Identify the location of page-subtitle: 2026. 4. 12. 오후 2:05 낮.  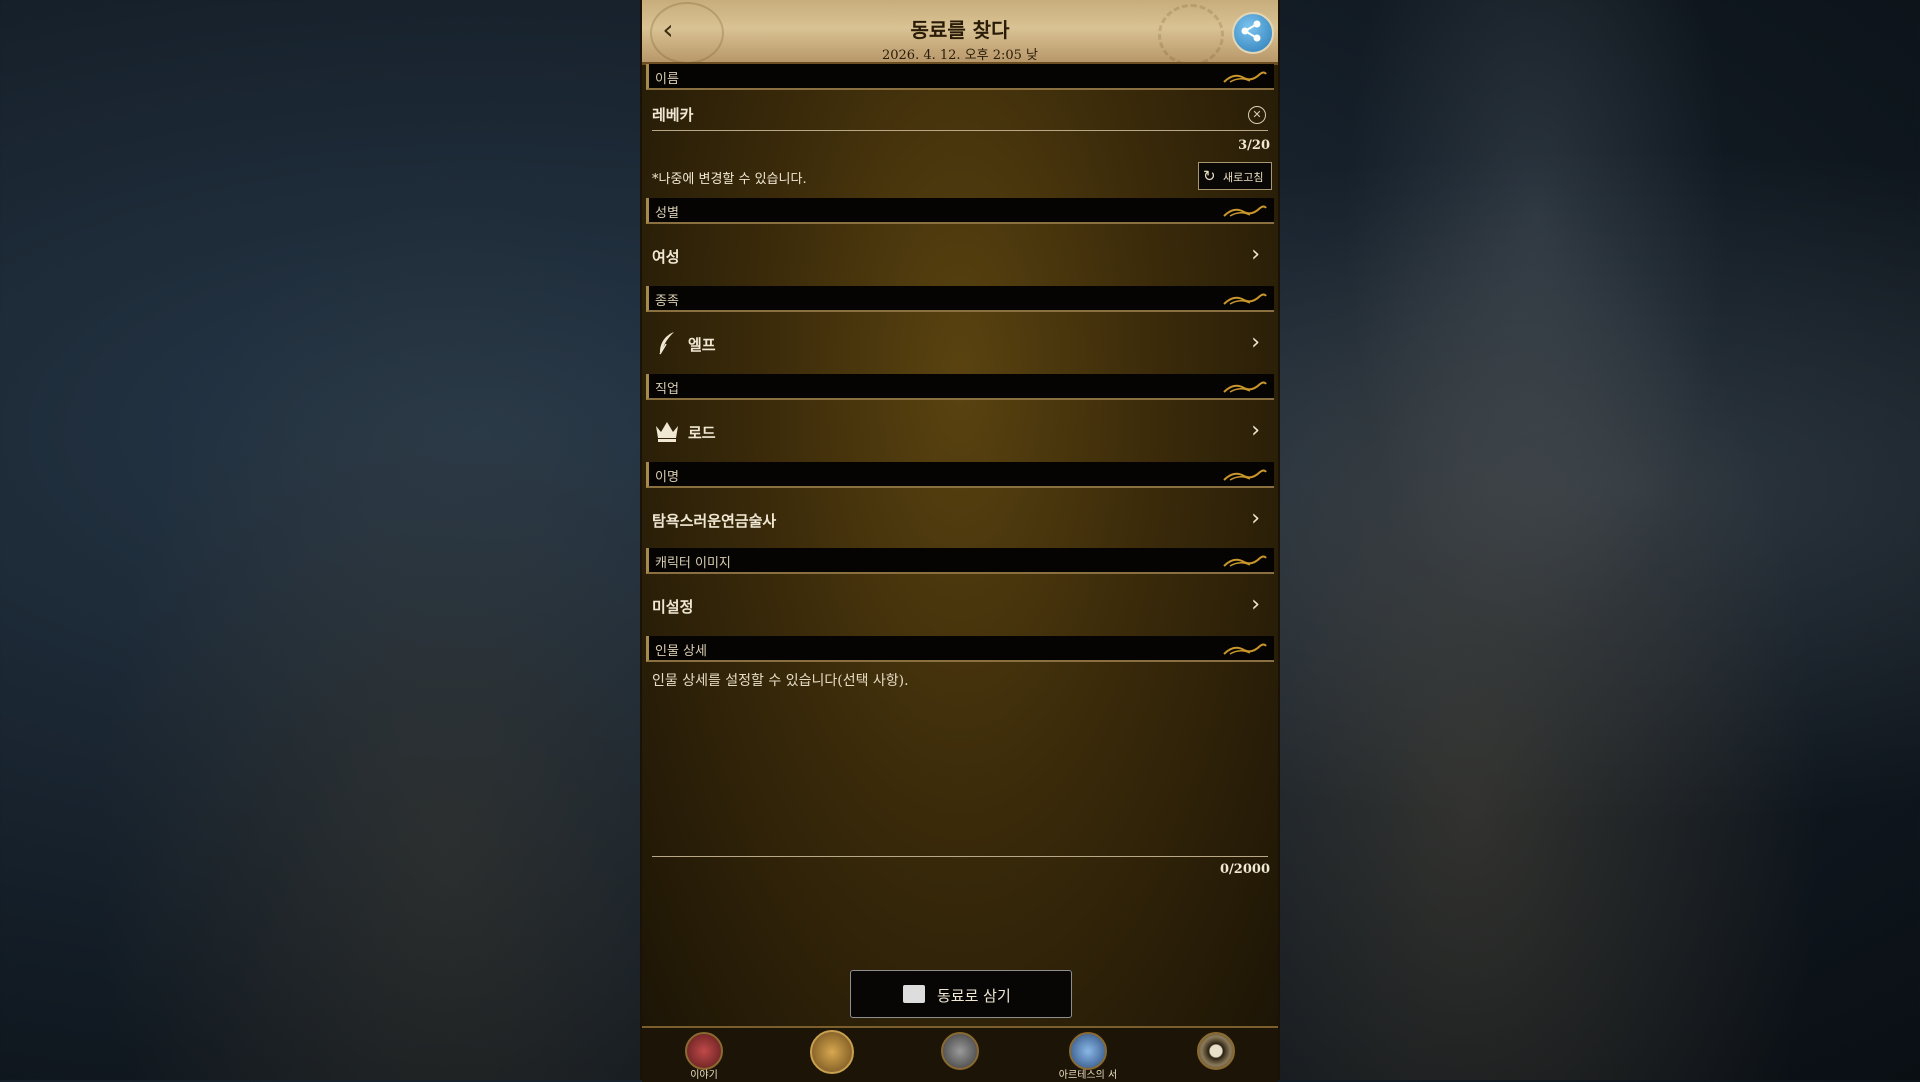
(960, 55).